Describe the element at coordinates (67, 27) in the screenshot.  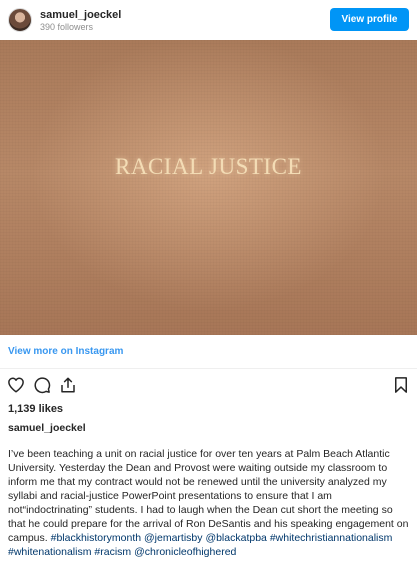
I see `follower-count: 390 followers` at that location.